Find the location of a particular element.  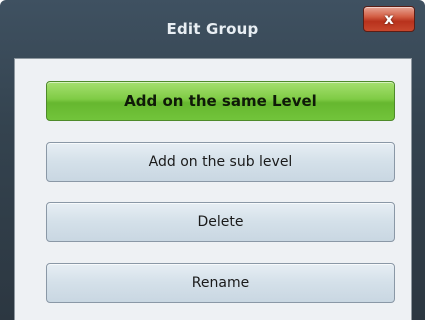

dialog-title: Edit Group is located at coordinates (212, 29).